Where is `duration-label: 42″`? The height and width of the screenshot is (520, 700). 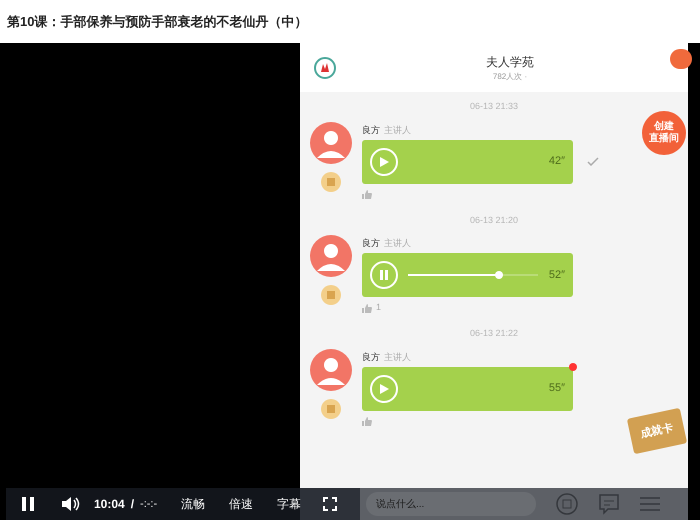 duration-label: 42″ is located at coordinates (556, 162).